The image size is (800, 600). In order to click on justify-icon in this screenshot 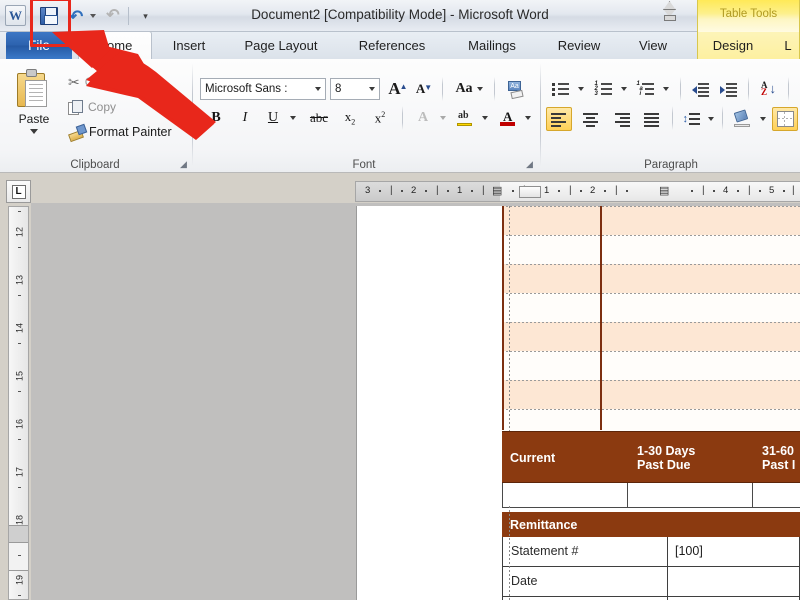, I will do `click(652, 119)`.